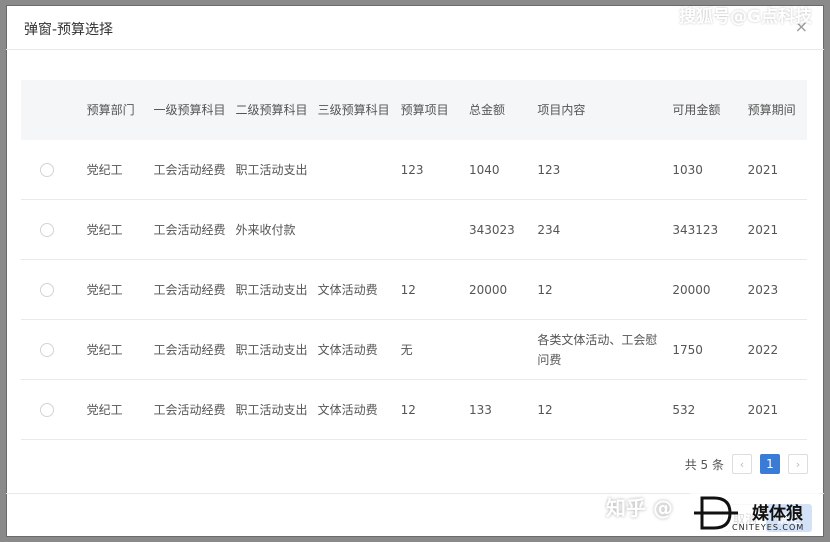 Image resolution: width=830 pixels, height=542 pixels. I want to click on cell-total: 20000, so click(503, 289).